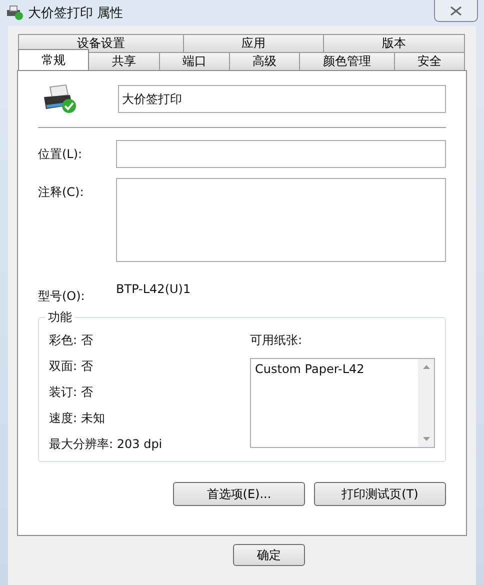 This screenshot has height=585, width=484. Describe the element at coordinates (264, 61) in the screenshot. I see `tab: 高级` at that location.